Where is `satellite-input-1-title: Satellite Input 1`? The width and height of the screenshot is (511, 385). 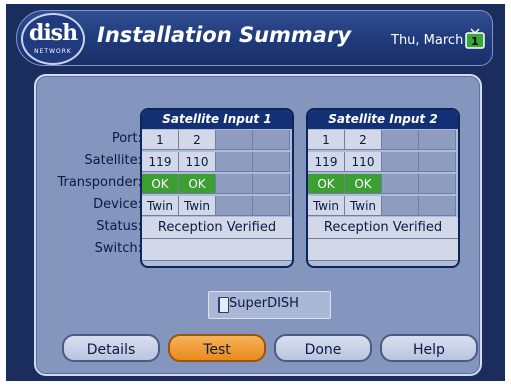
satellite-input-1-title: Satellite Input 1 is located at coordinates (217, 119).